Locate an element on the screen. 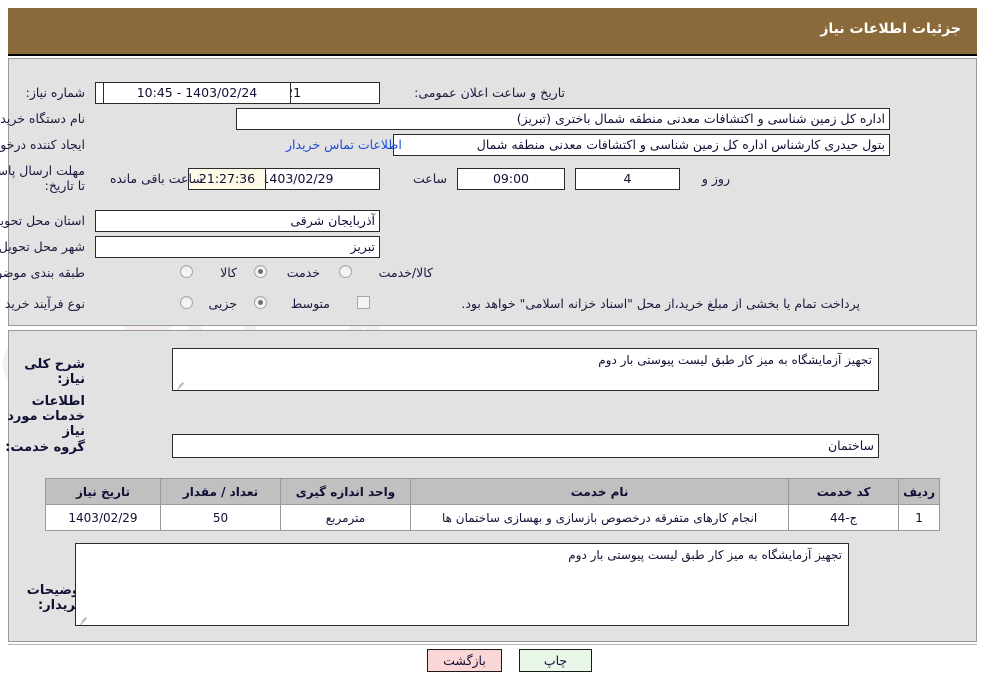 This screenshot has width=985, height=691. announce-label: تاریخ و ساعت اعلان عمومی: is located at coordinates (489, 92).